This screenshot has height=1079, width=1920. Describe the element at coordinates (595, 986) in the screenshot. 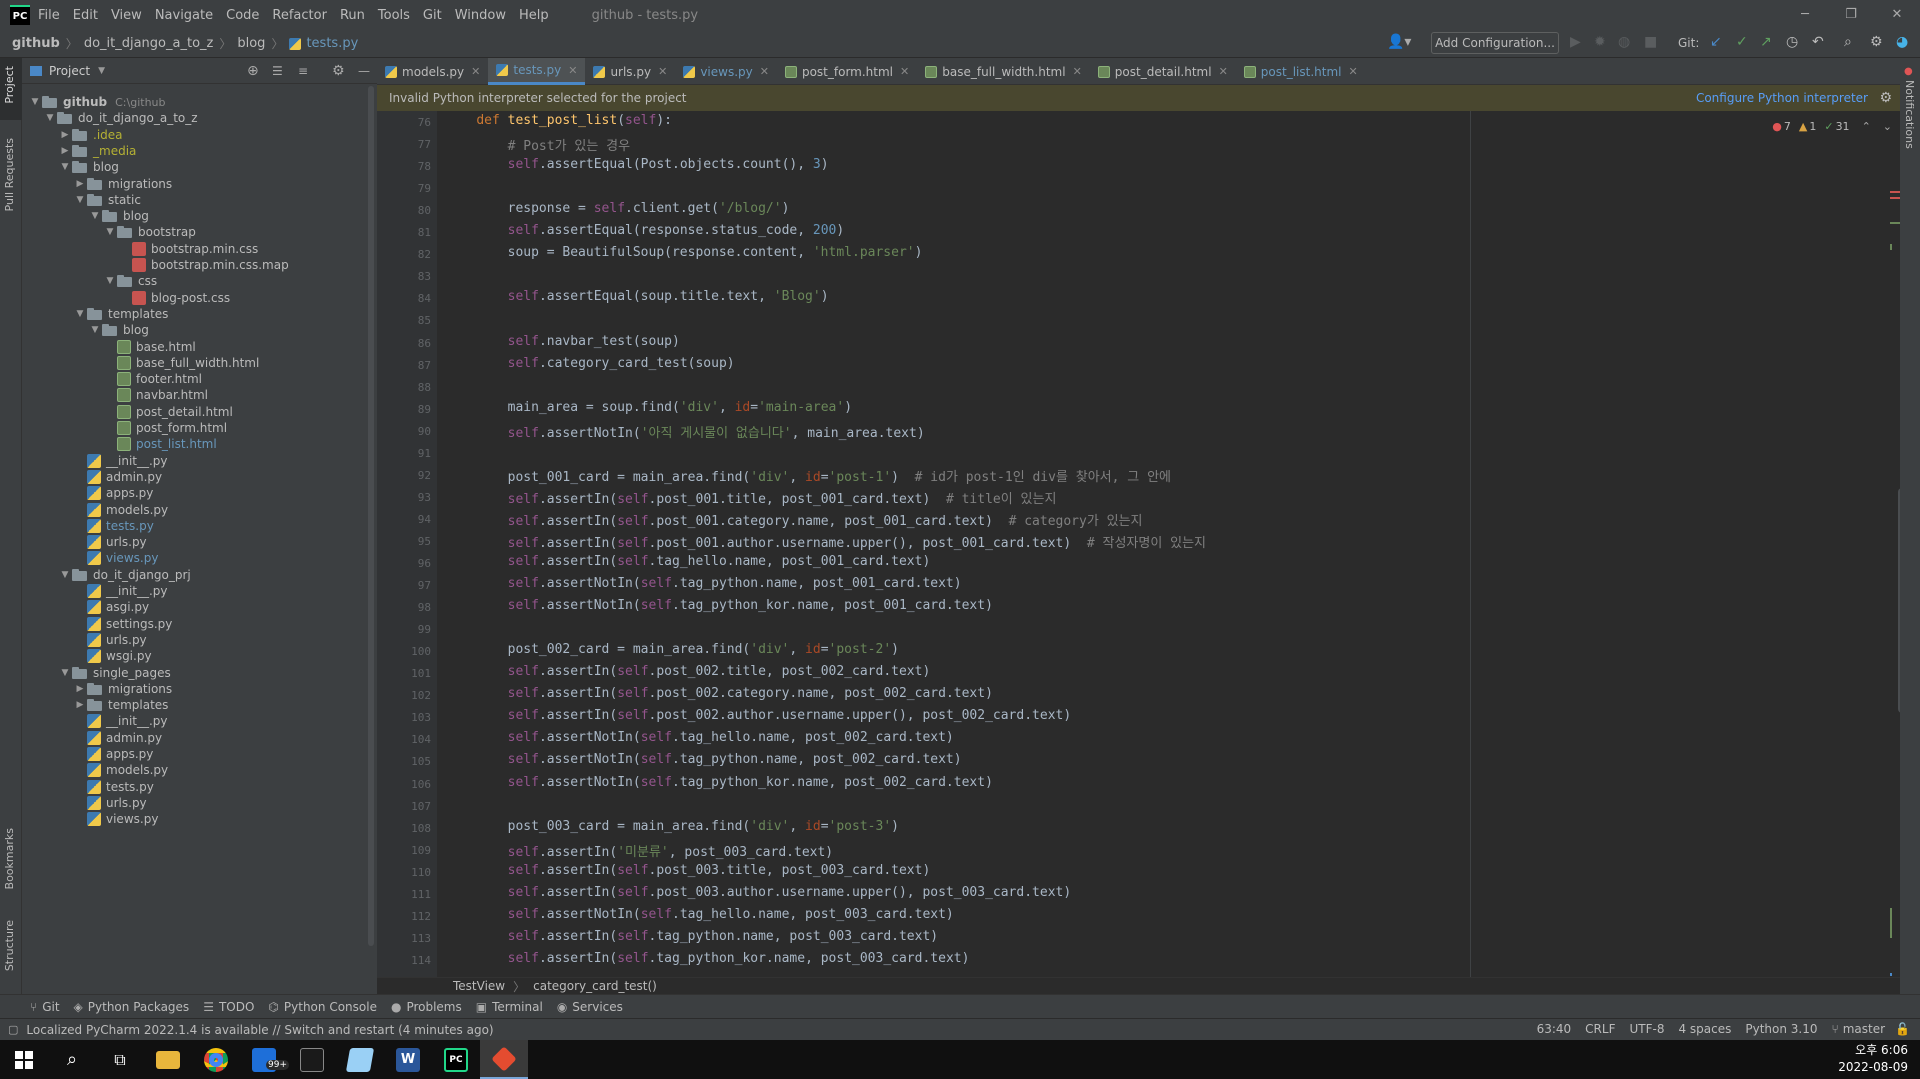

I see `breadcrumb-method: category_card_test()` at that location.